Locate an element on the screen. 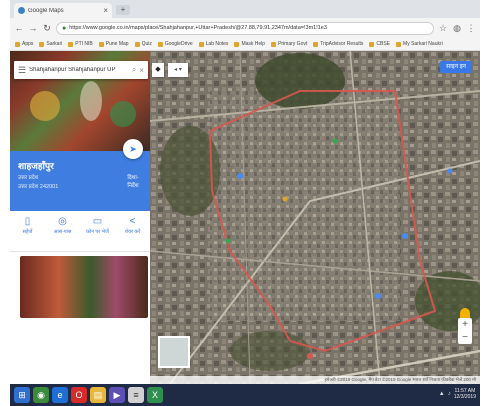 The height and width of the screenshot is (406, 495). bookmark-item: TripAdvisor Results is located at coordinates (338, 44).